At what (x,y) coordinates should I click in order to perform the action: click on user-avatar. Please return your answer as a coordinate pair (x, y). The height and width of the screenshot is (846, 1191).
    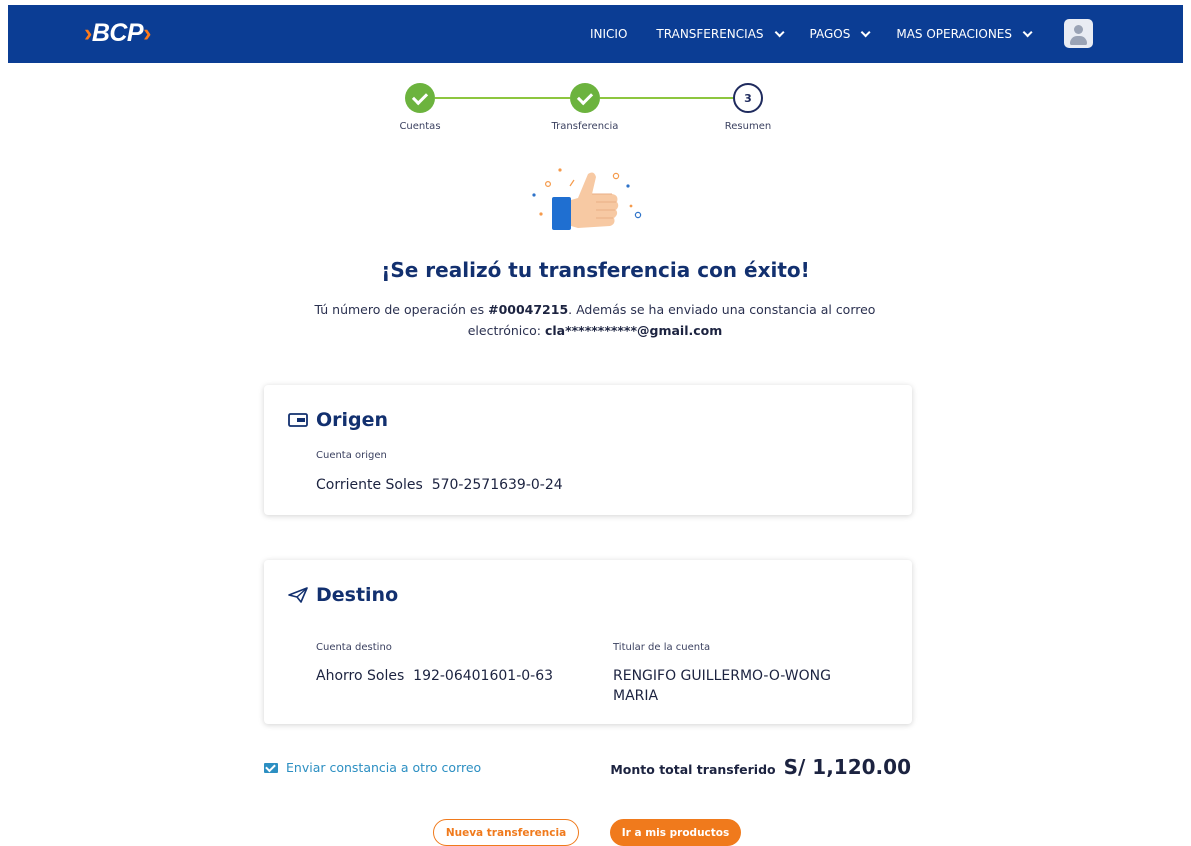
    Looking at the image, I should click on (1078, 33).